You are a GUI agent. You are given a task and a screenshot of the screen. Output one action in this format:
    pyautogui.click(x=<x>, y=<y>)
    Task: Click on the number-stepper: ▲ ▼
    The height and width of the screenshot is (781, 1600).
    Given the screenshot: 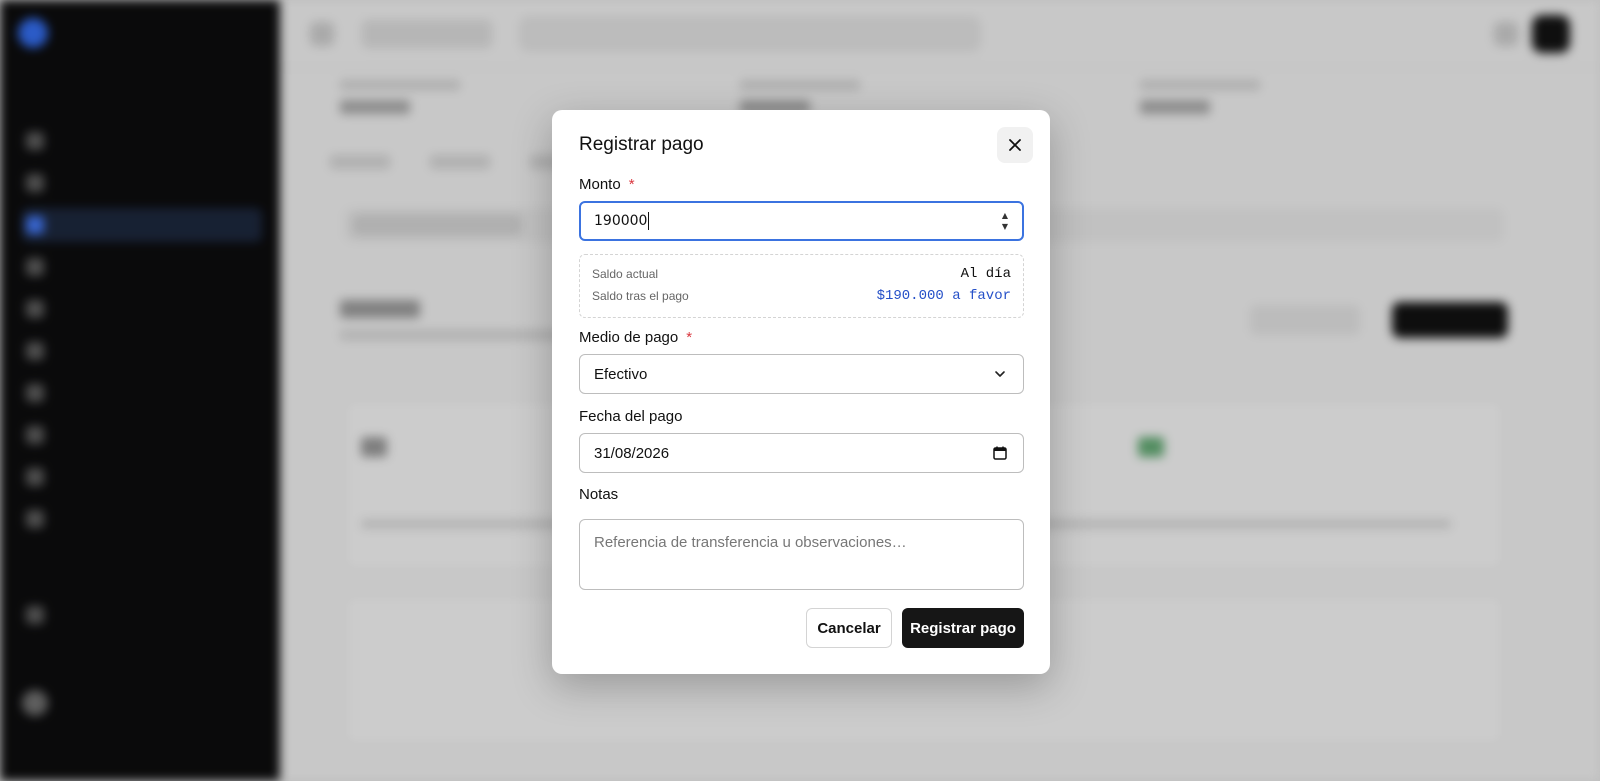 What is the action you would take?
    pyautogui.click(x=1005, y=221)
    